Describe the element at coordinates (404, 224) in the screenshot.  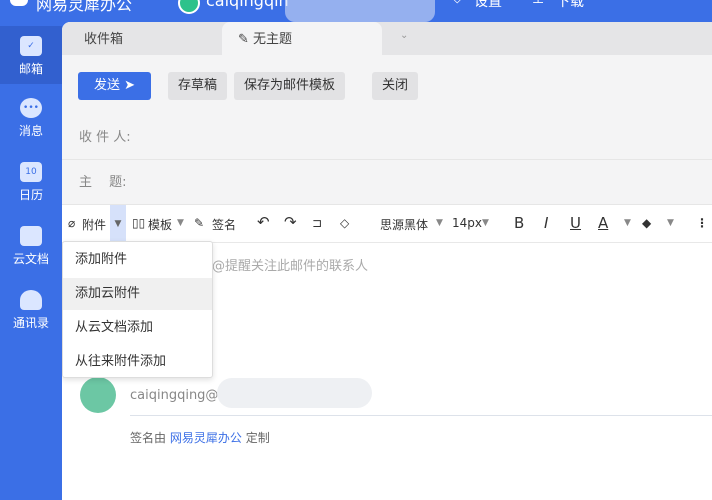
I see `font-family-select: 思源黑体` at that location.